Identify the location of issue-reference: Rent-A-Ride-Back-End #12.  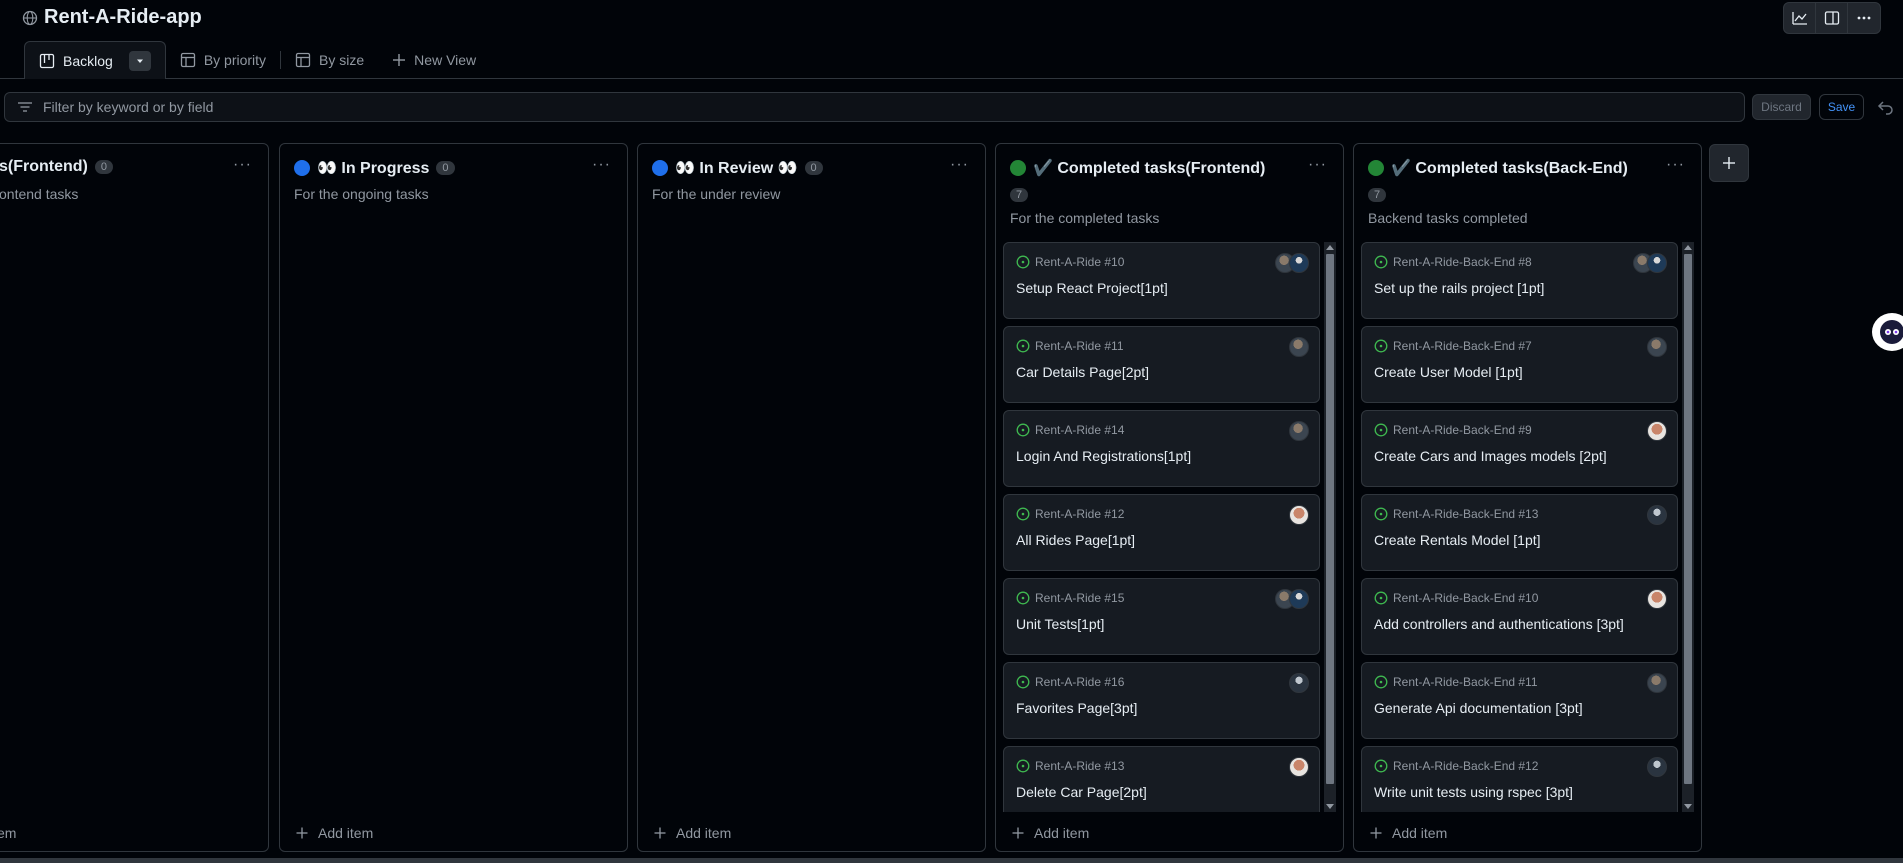
(1456, 766).